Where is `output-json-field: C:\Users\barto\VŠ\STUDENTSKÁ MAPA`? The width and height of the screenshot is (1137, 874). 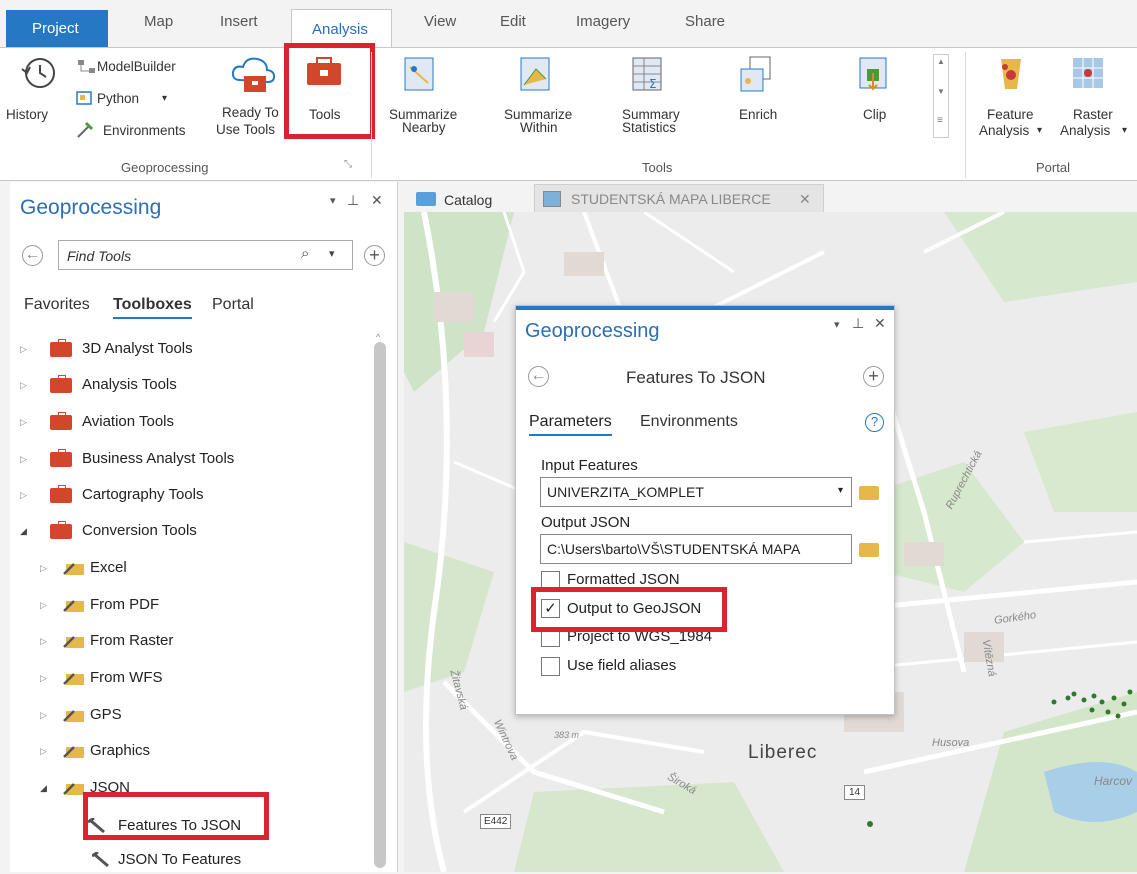 output-json-field: C:\Users\barto\VŠ\STUDENTSKÁ MAPA is located at coordinates (696, 549).